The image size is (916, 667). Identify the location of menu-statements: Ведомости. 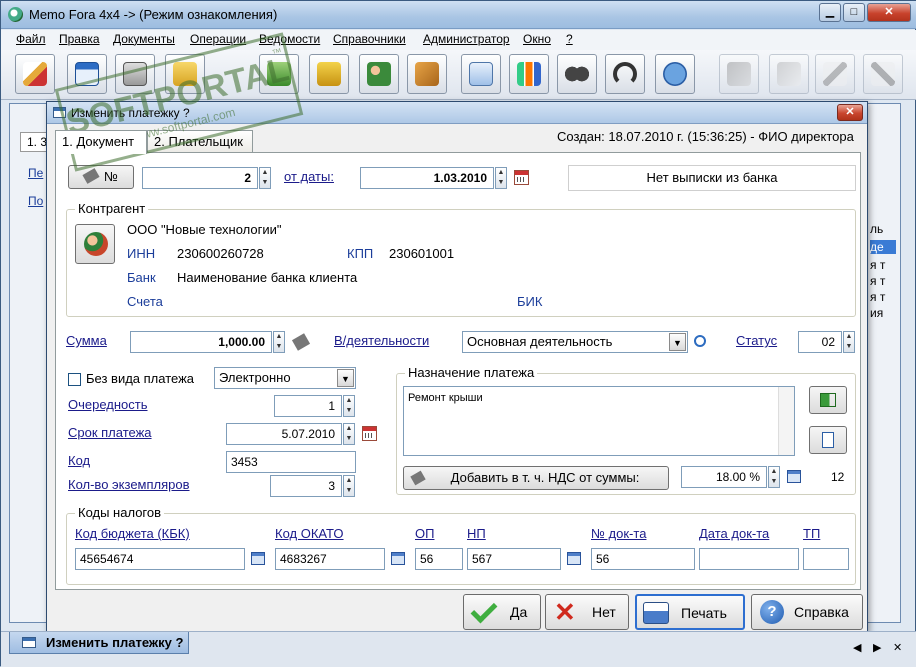
(289, 39).